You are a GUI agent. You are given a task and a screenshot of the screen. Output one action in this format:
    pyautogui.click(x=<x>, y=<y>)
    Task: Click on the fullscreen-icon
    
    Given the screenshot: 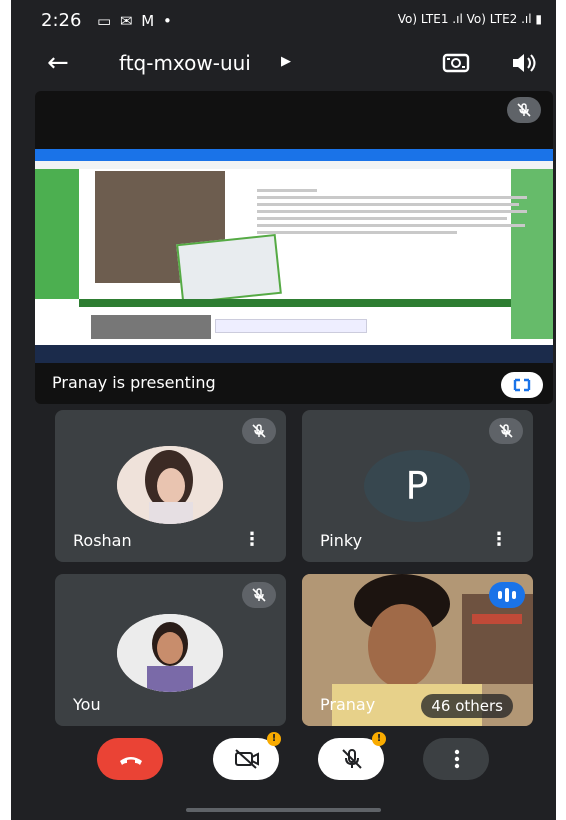 What is the action you would take?
    pyautogui.click(x=522, y=385)
    